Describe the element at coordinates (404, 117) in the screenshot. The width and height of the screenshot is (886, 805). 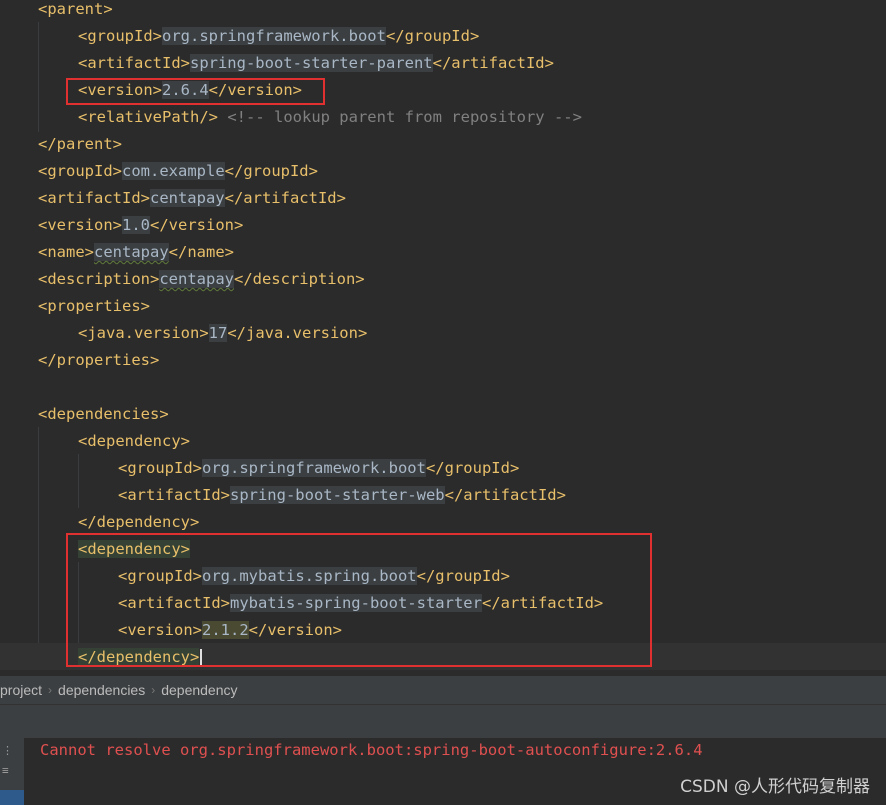
I see `xml-comment: <!-- lookup parent from repository -->` at that location.